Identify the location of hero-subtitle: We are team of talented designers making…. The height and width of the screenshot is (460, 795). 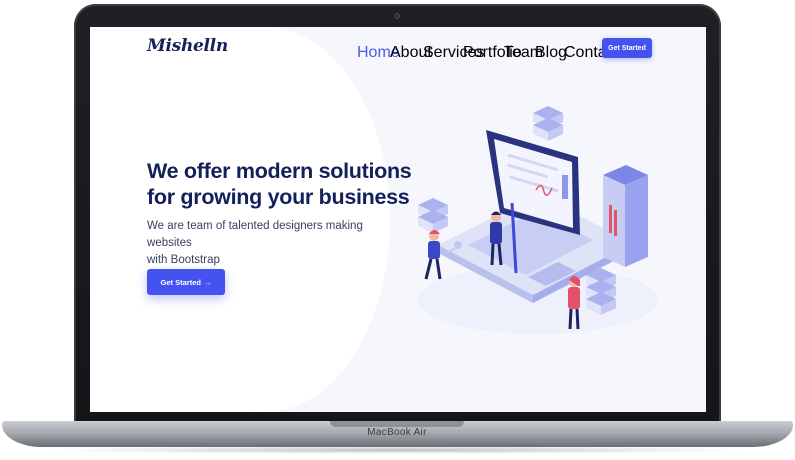
(277, 243).